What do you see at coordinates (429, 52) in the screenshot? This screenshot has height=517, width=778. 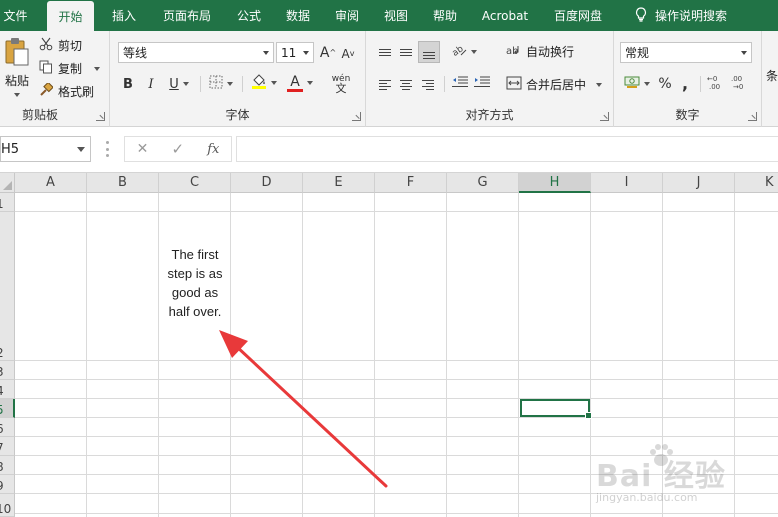 I see `bottom-align-button` at bounding box center [429, 52].